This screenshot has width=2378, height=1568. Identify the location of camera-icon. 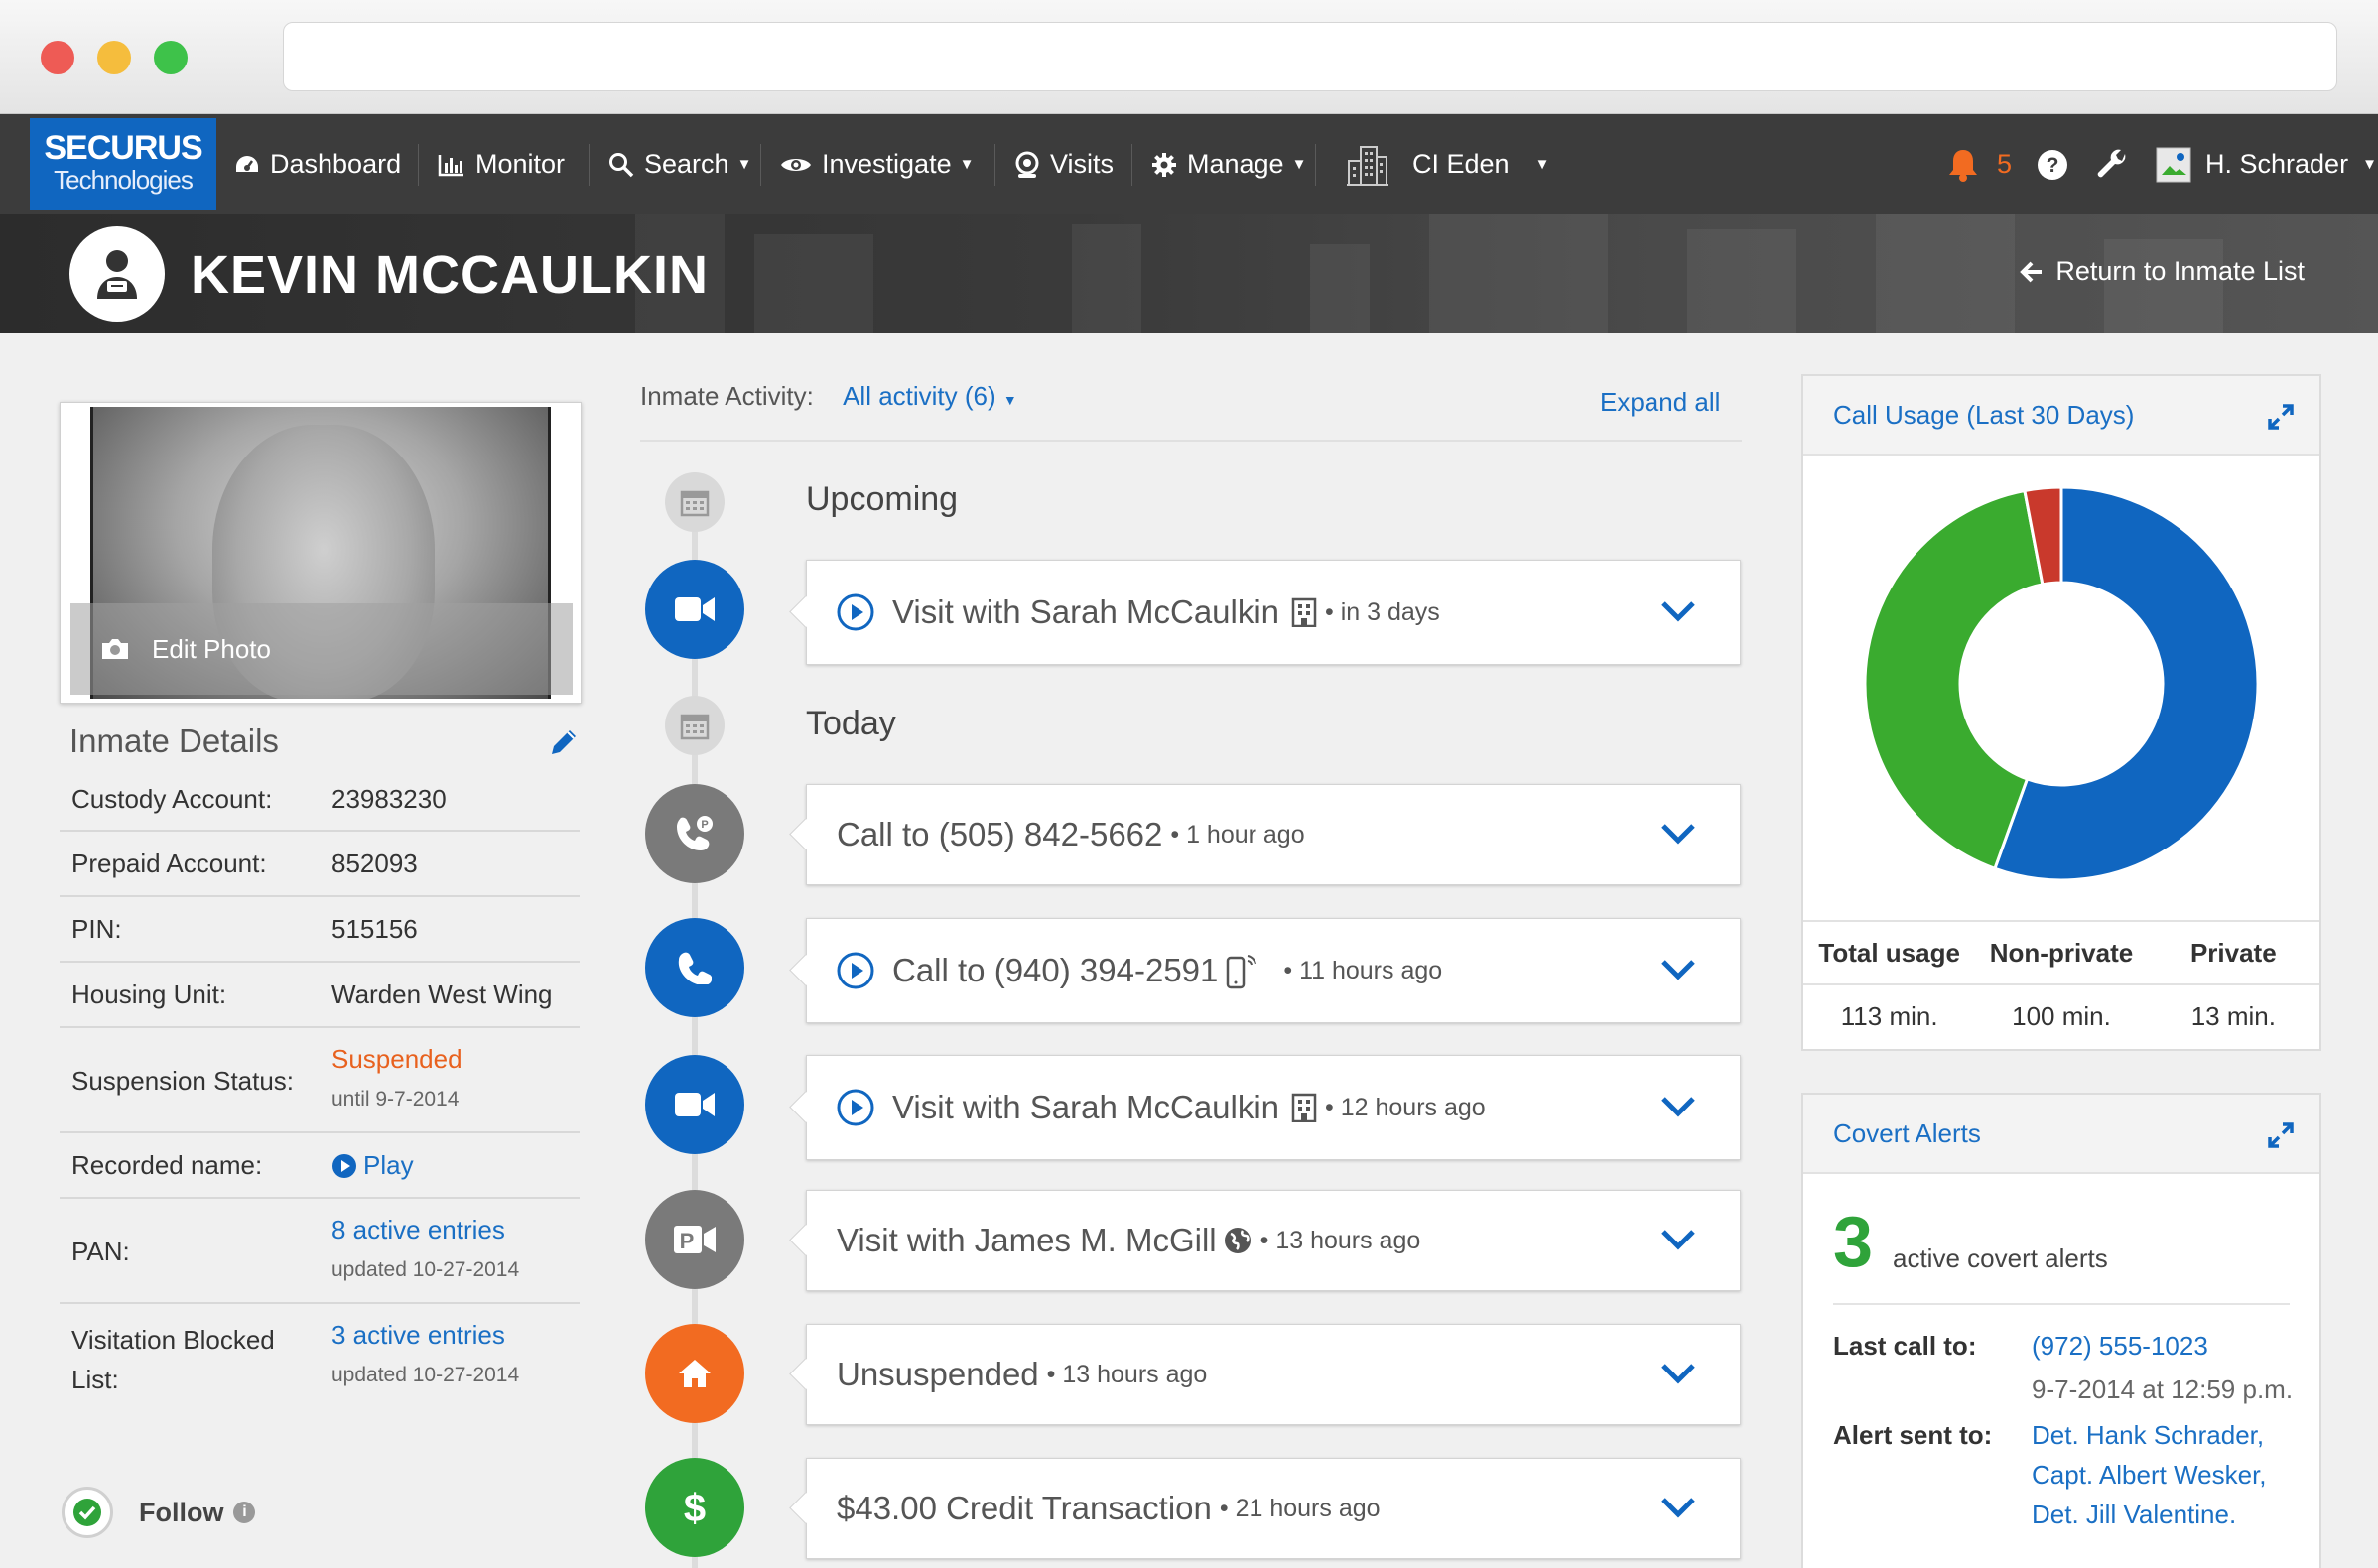
(115, 649).